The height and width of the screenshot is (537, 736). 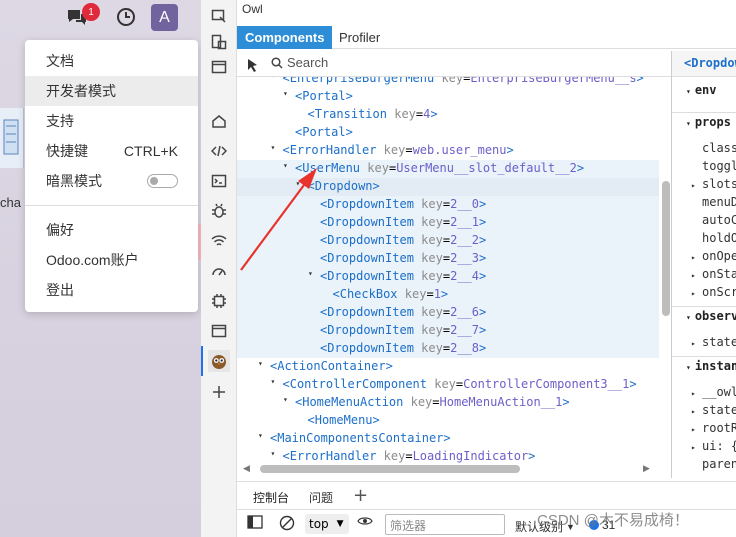 What do you see at coordinates (704, 464) in the screenshot?
I see `details-prop: paren` at bounding box center [704, 464].